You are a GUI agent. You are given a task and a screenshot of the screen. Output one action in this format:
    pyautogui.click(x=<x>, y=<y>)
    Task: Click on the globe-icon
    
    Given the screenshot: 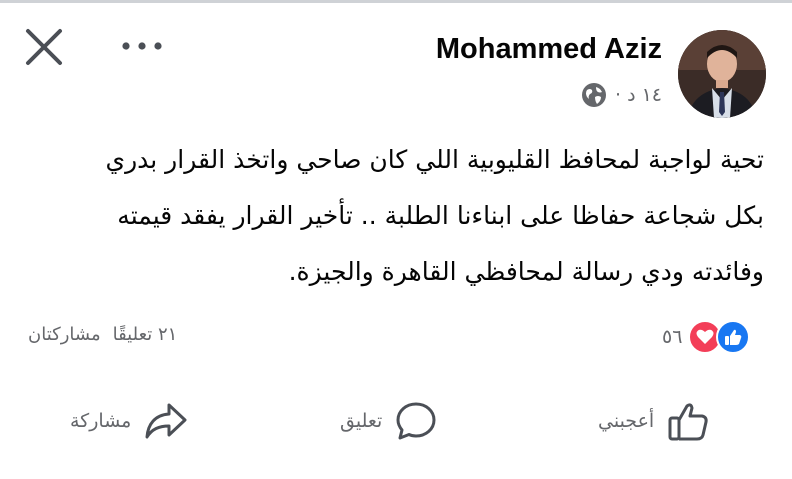 What is the action you would take?
    pyautogui.click(x=594, y=95)
    